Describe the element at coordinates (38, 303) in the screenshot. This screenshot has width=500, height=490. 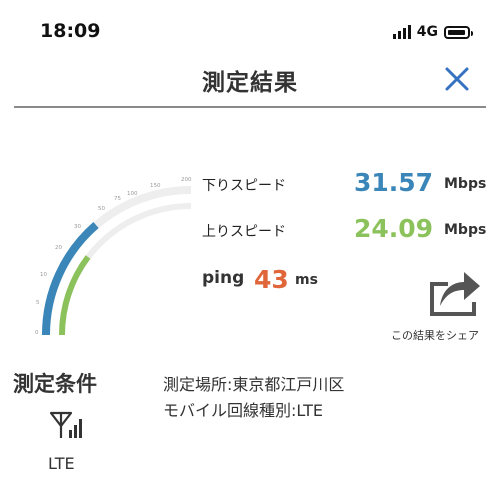
I see `gauge-tick-label: 5` at that location.